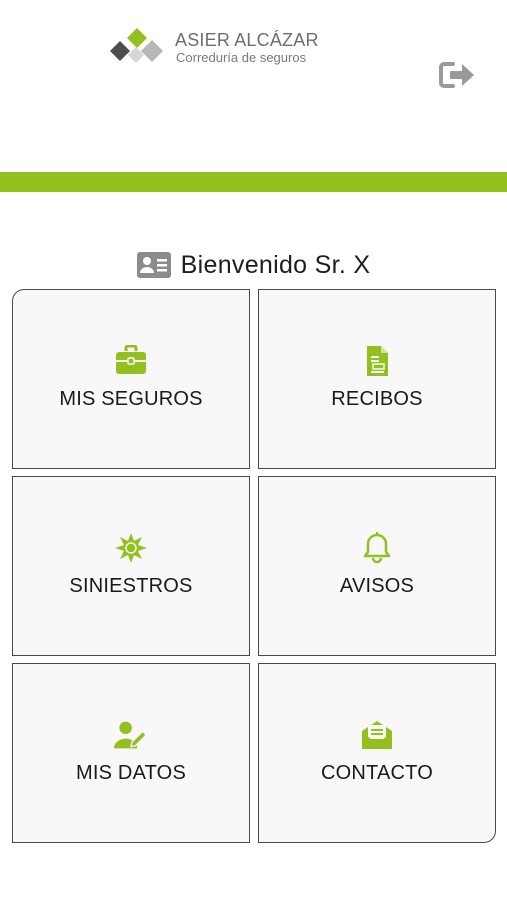 Image resolution: width=507 pixels, height=900 pixels. Describe the element at coordinates (131, 548) in the screenshot. I see `burst-icon` at that location.